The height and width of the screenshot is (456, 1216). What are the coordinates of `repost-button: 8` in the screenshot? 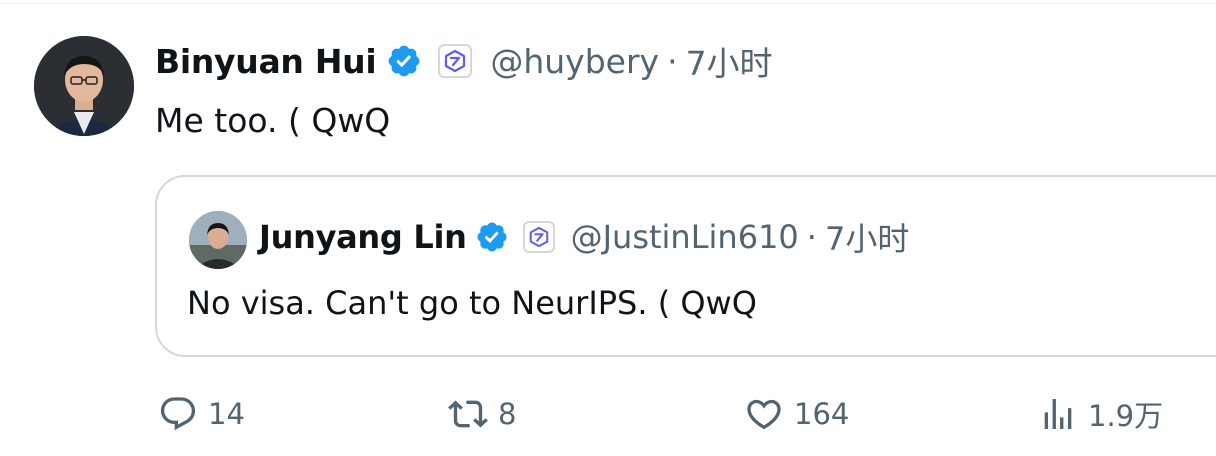 It's located at (482, 414).